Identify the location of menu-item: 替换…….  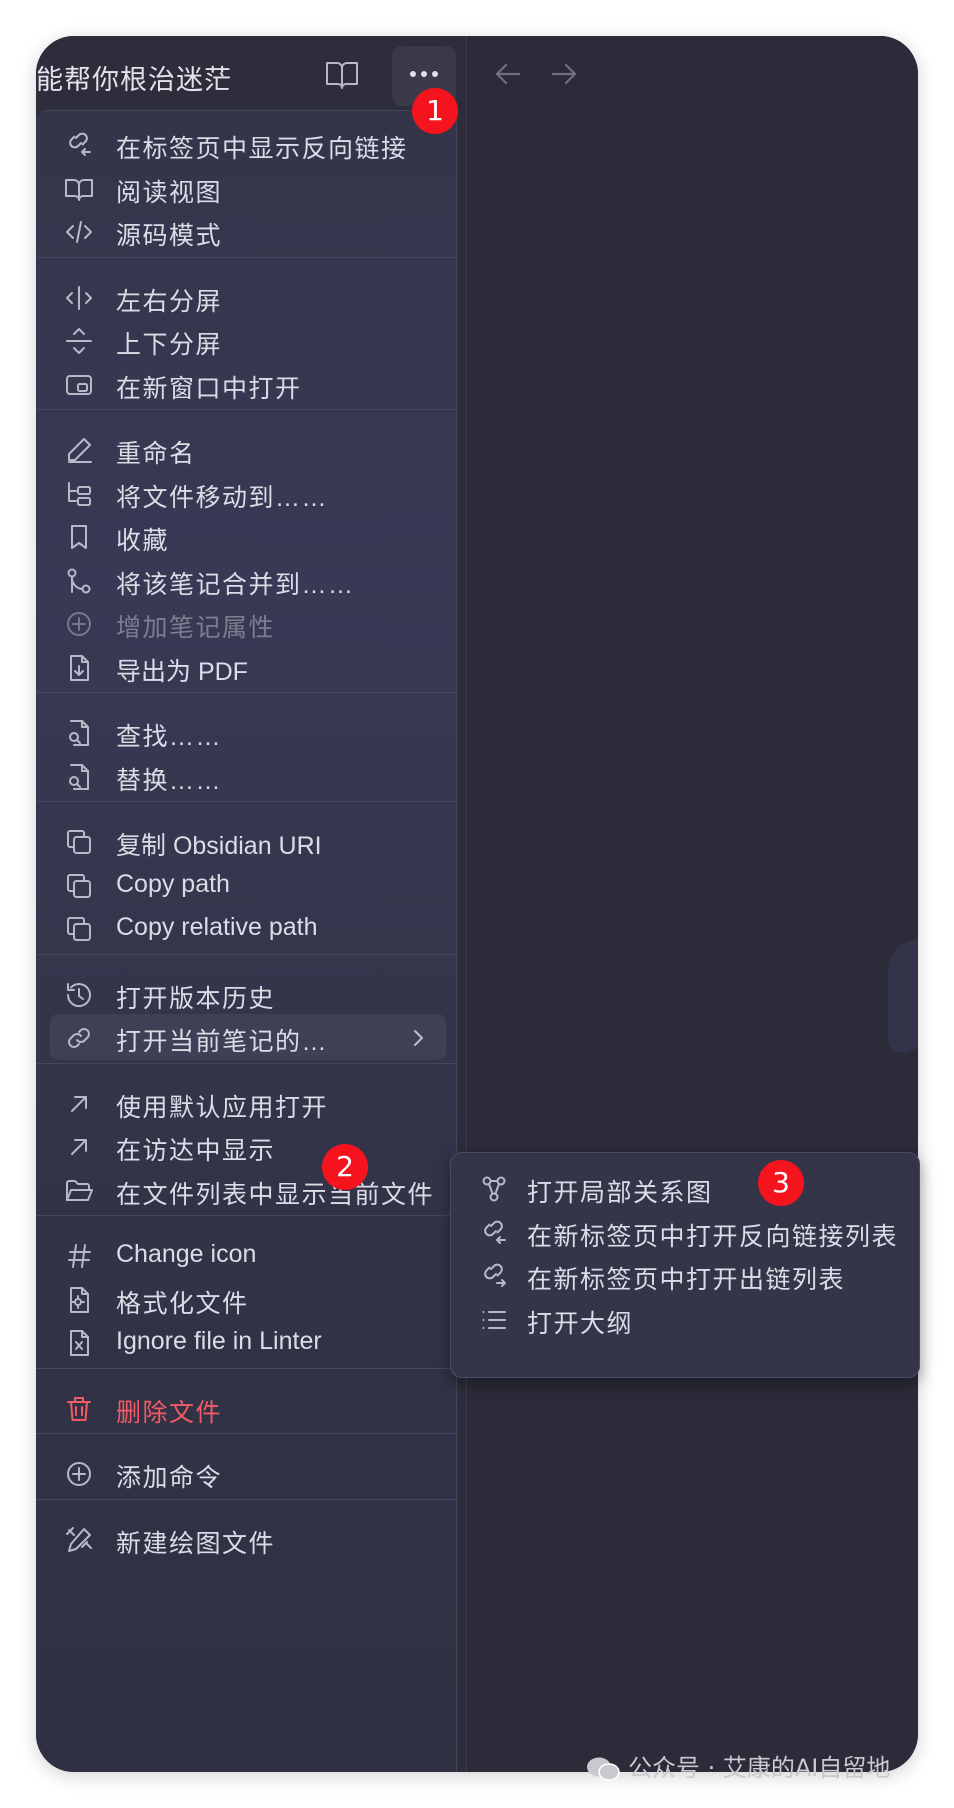
(248, 776).